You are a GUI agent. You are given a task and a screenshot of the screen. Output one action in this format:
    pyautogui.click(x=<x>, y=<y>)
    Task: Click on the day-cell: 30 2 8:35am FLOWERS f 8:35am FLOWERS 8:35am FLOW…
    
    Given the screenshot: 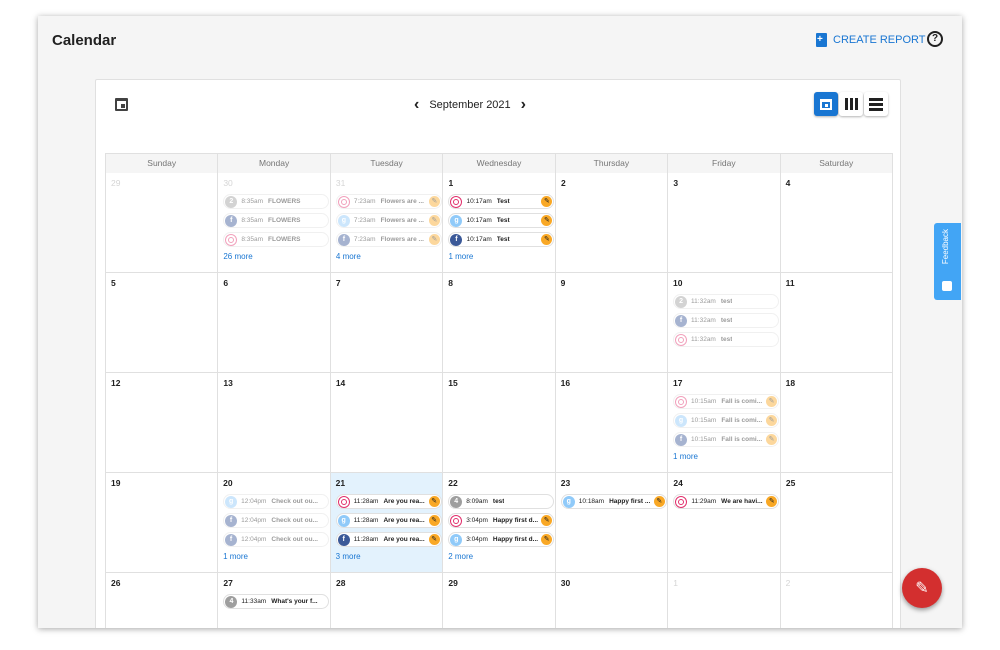 What is the action you would take?
    pyautogui.click(x=274, y=223)
    